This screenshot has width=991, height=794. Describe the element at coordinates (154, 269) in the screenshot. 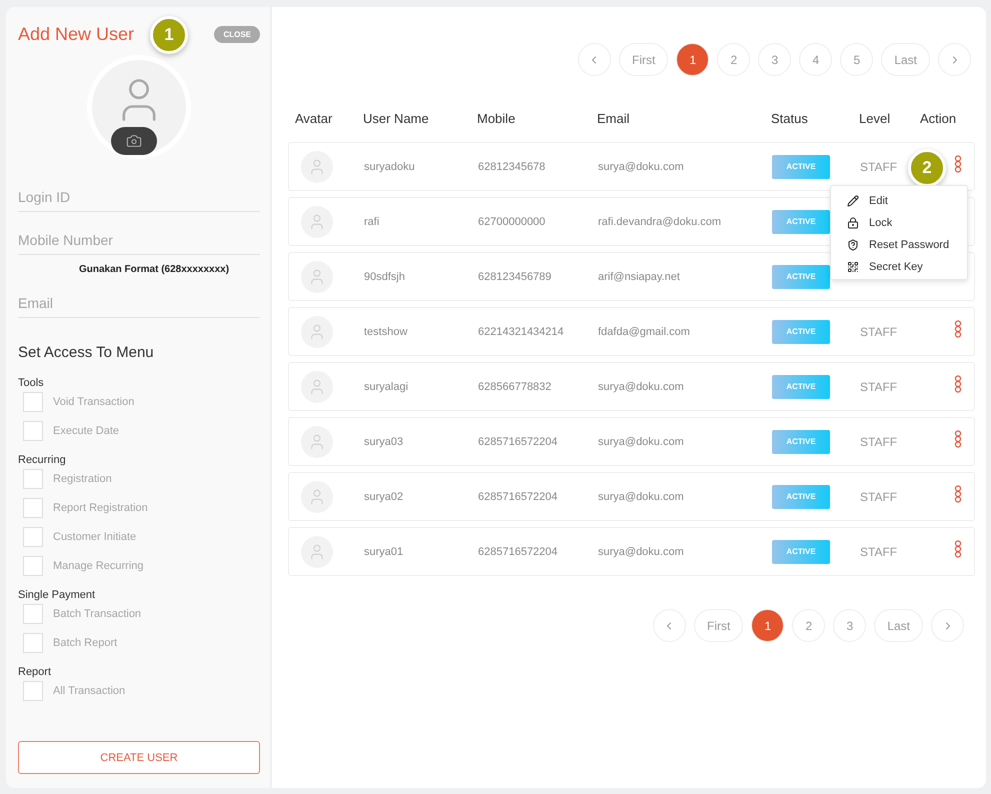

I see `field-hint: Gunakan Format (628xxxxxxxx)` at that location.